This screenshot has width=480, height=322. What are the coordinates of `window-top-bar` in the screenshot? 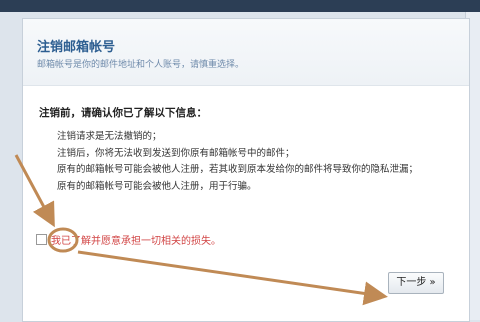 It's located at (240, 6).